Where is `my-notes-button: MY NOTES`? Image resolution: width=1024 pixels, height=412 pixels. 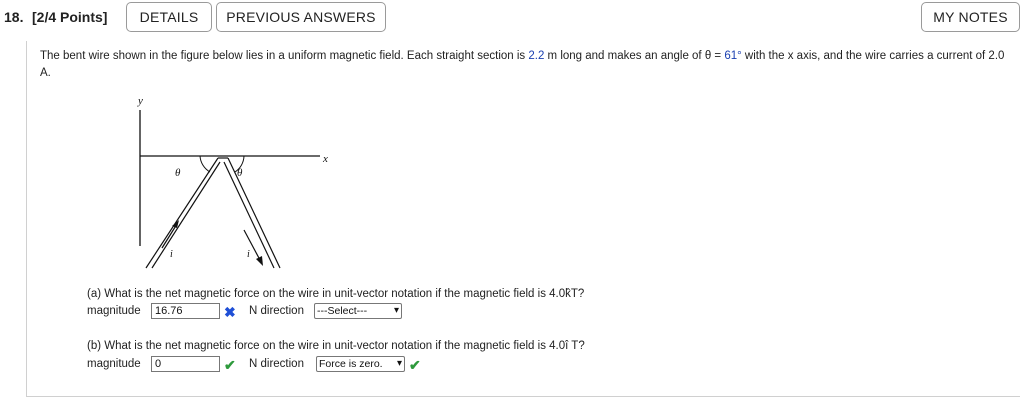 my-notes-button: MY NOTES is located at coordinates (970, 17).